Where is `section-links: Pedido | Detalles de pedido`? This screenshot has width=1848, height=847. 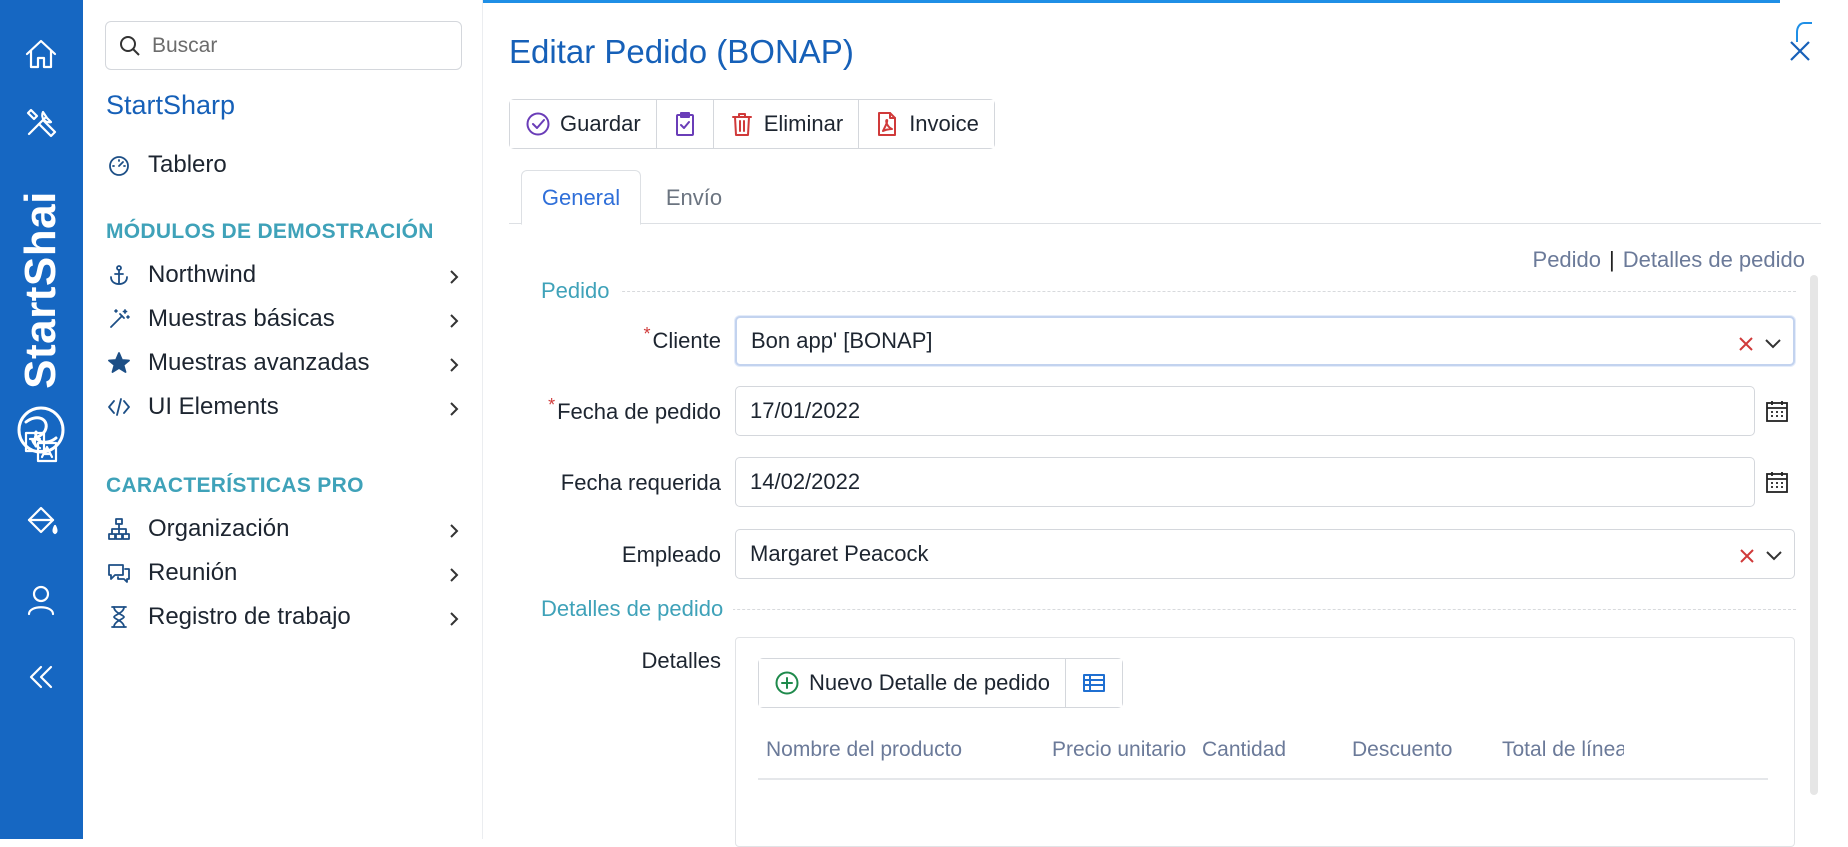
section-links: Pedido | Detalles de pedido is located at coordinates (1669, 260).